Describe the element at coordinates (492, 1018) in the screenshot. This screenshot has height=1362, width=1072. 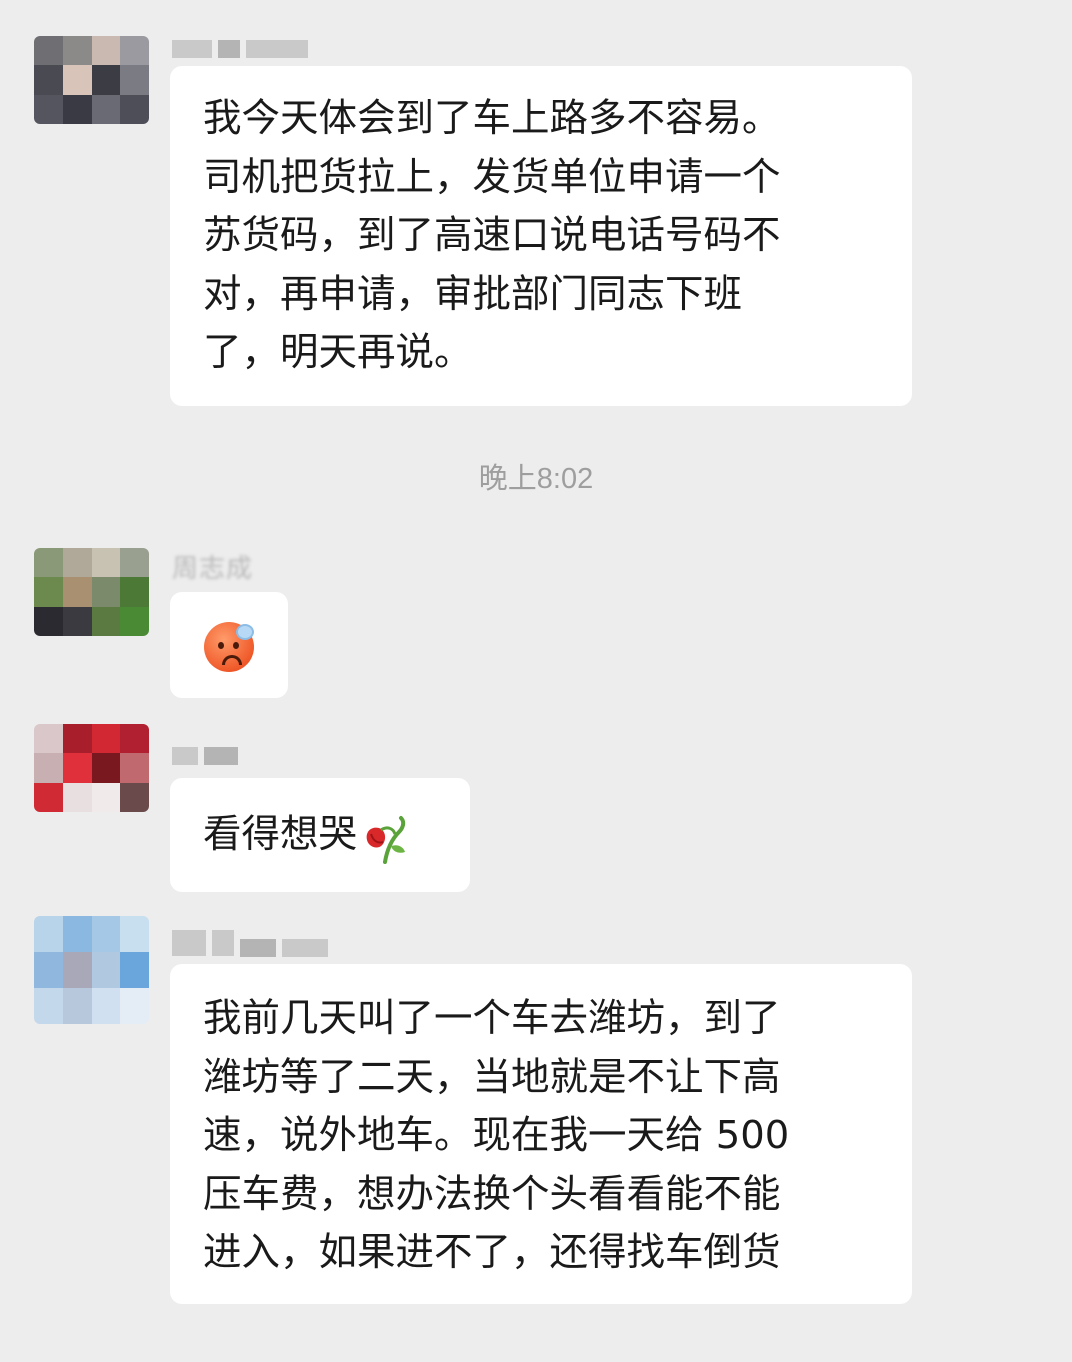
I see `message-line: 我前几天叫了一个车去潍坊，到了` at that location.